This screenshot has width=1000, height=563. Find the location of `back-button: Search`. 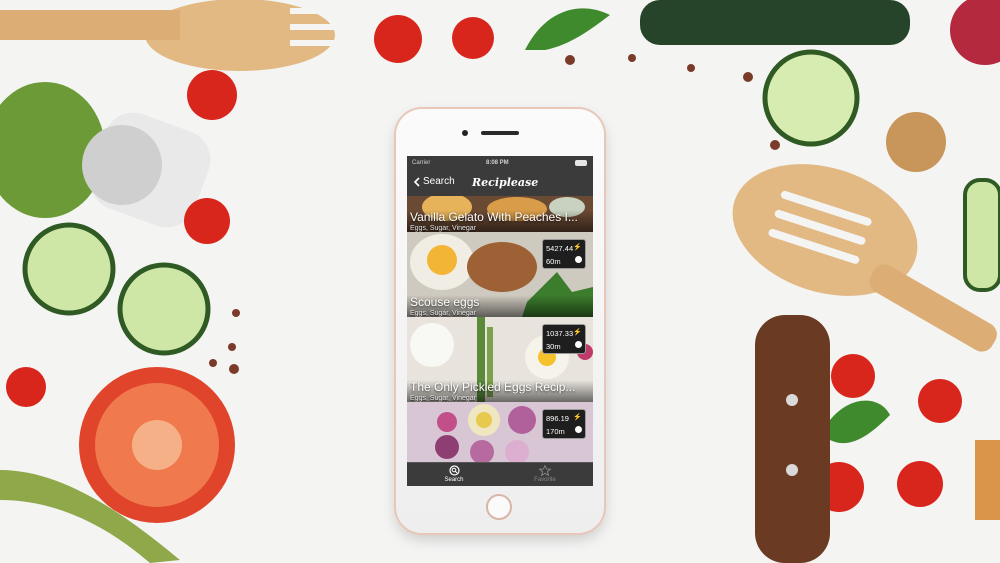

back-button: Search is located at coordinates (434, 181).